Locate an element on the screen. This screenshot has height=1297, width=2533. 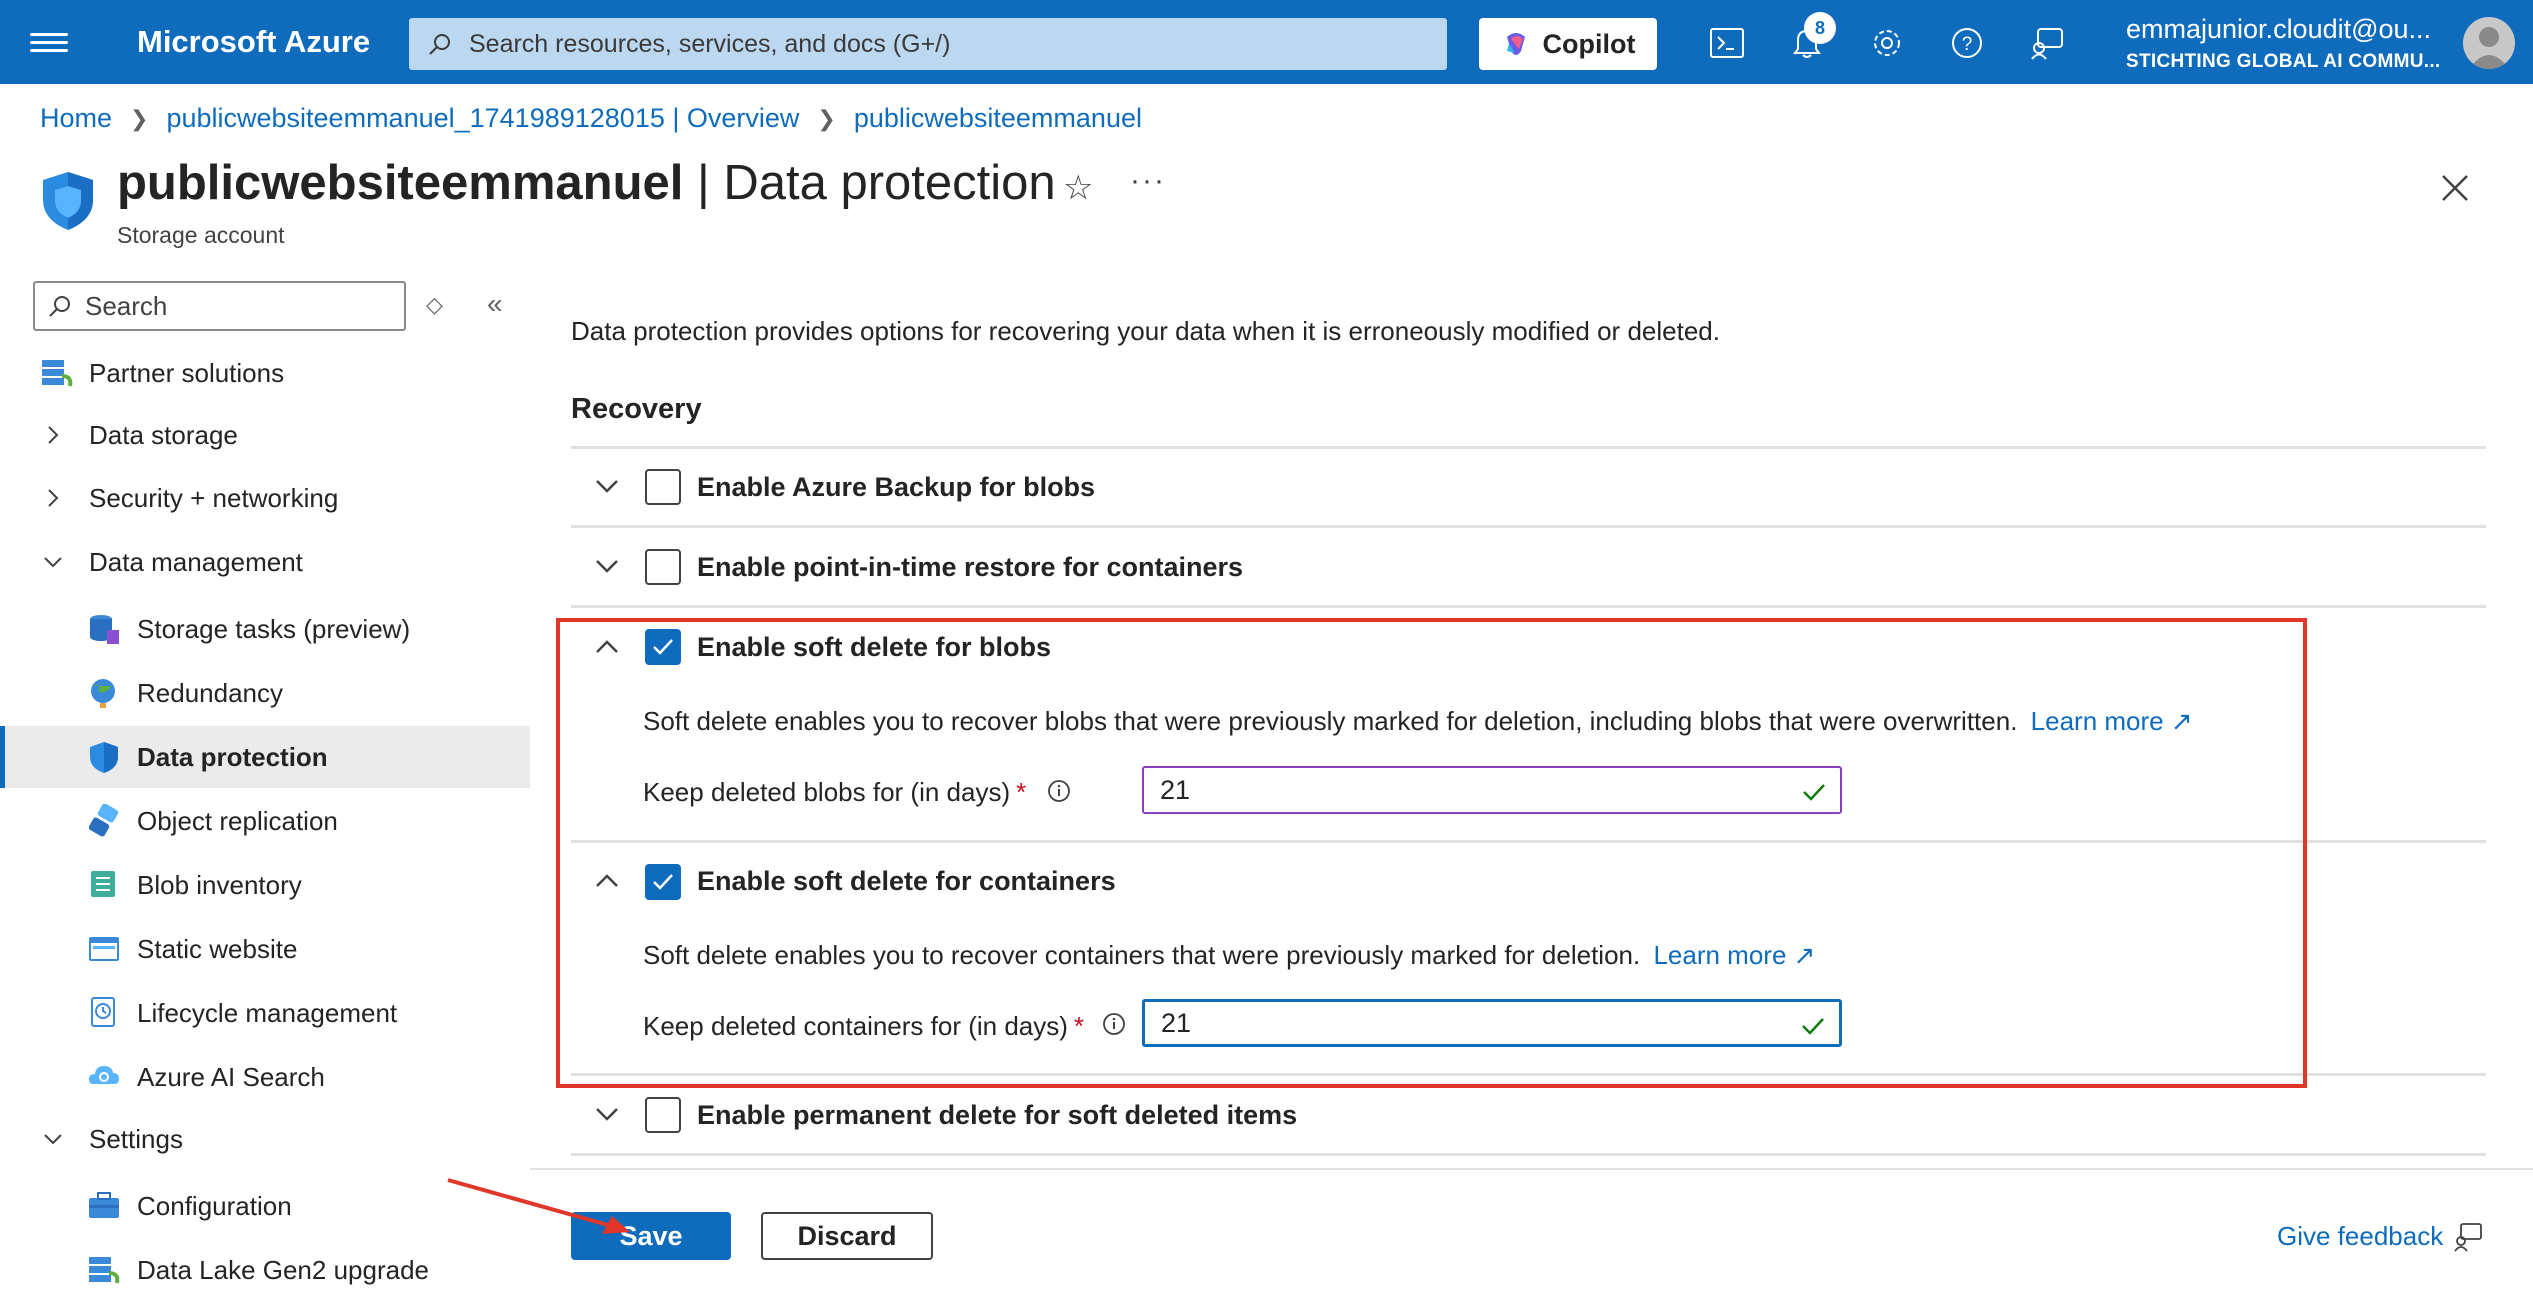
sidebar-item-blob-inventory: Blob inventory is located at coordinates (265, 885).